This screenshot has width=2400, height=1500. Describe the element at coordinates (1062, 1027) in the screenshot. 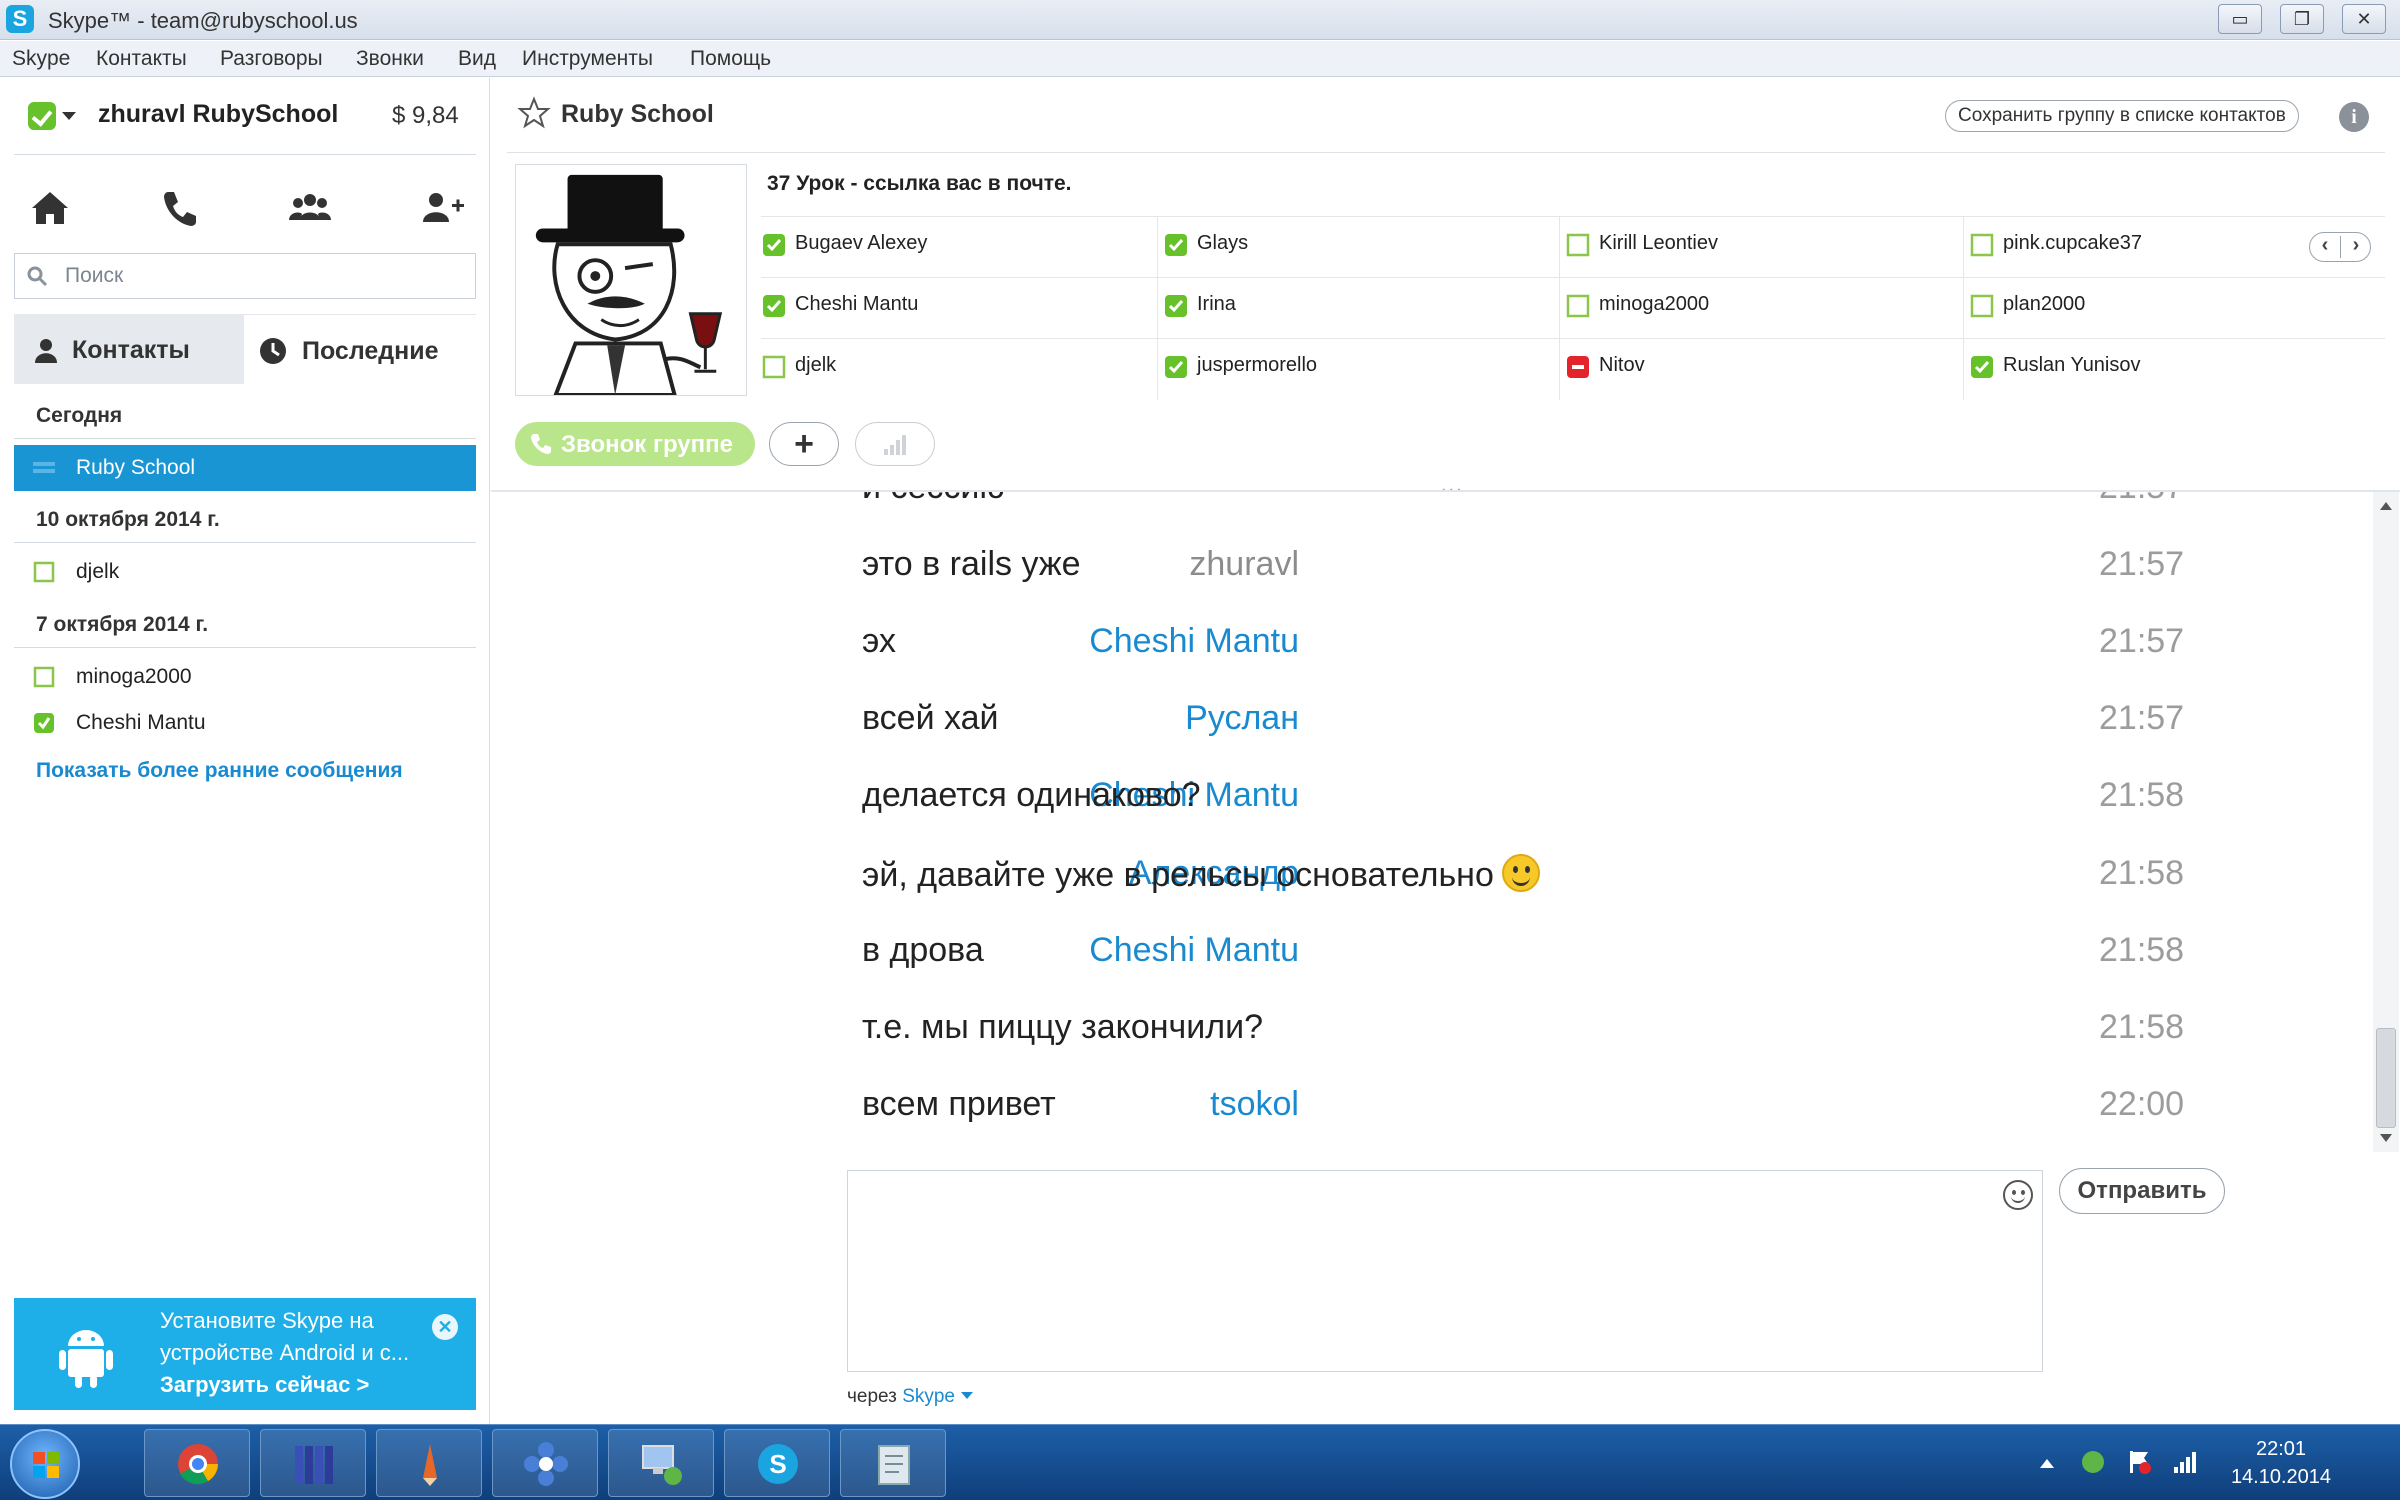

I see `message-text: т.е. мы пиццу закончили?` at that location.